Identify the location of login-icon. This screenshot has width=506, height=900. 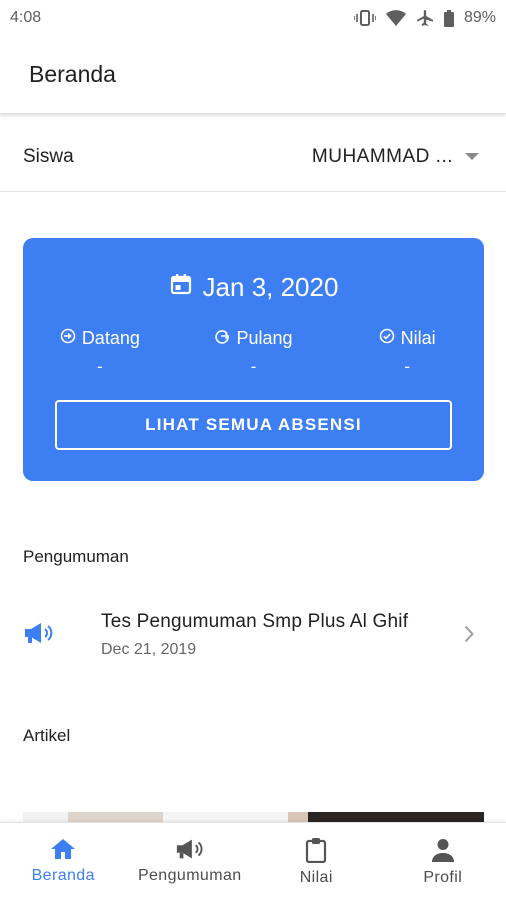
(68, 338).